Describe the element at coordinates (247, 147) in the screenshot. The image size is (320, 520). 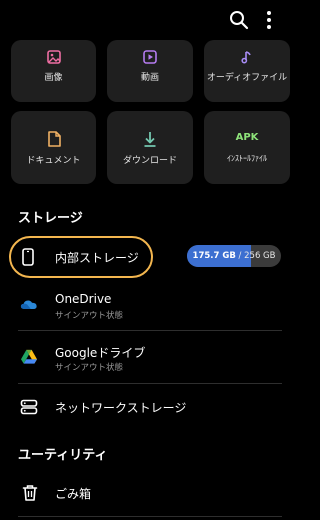
I see `category-apk-tile: APK ｲﾝｽﾄｰﾙﾌｧｲﾙ` at that location.